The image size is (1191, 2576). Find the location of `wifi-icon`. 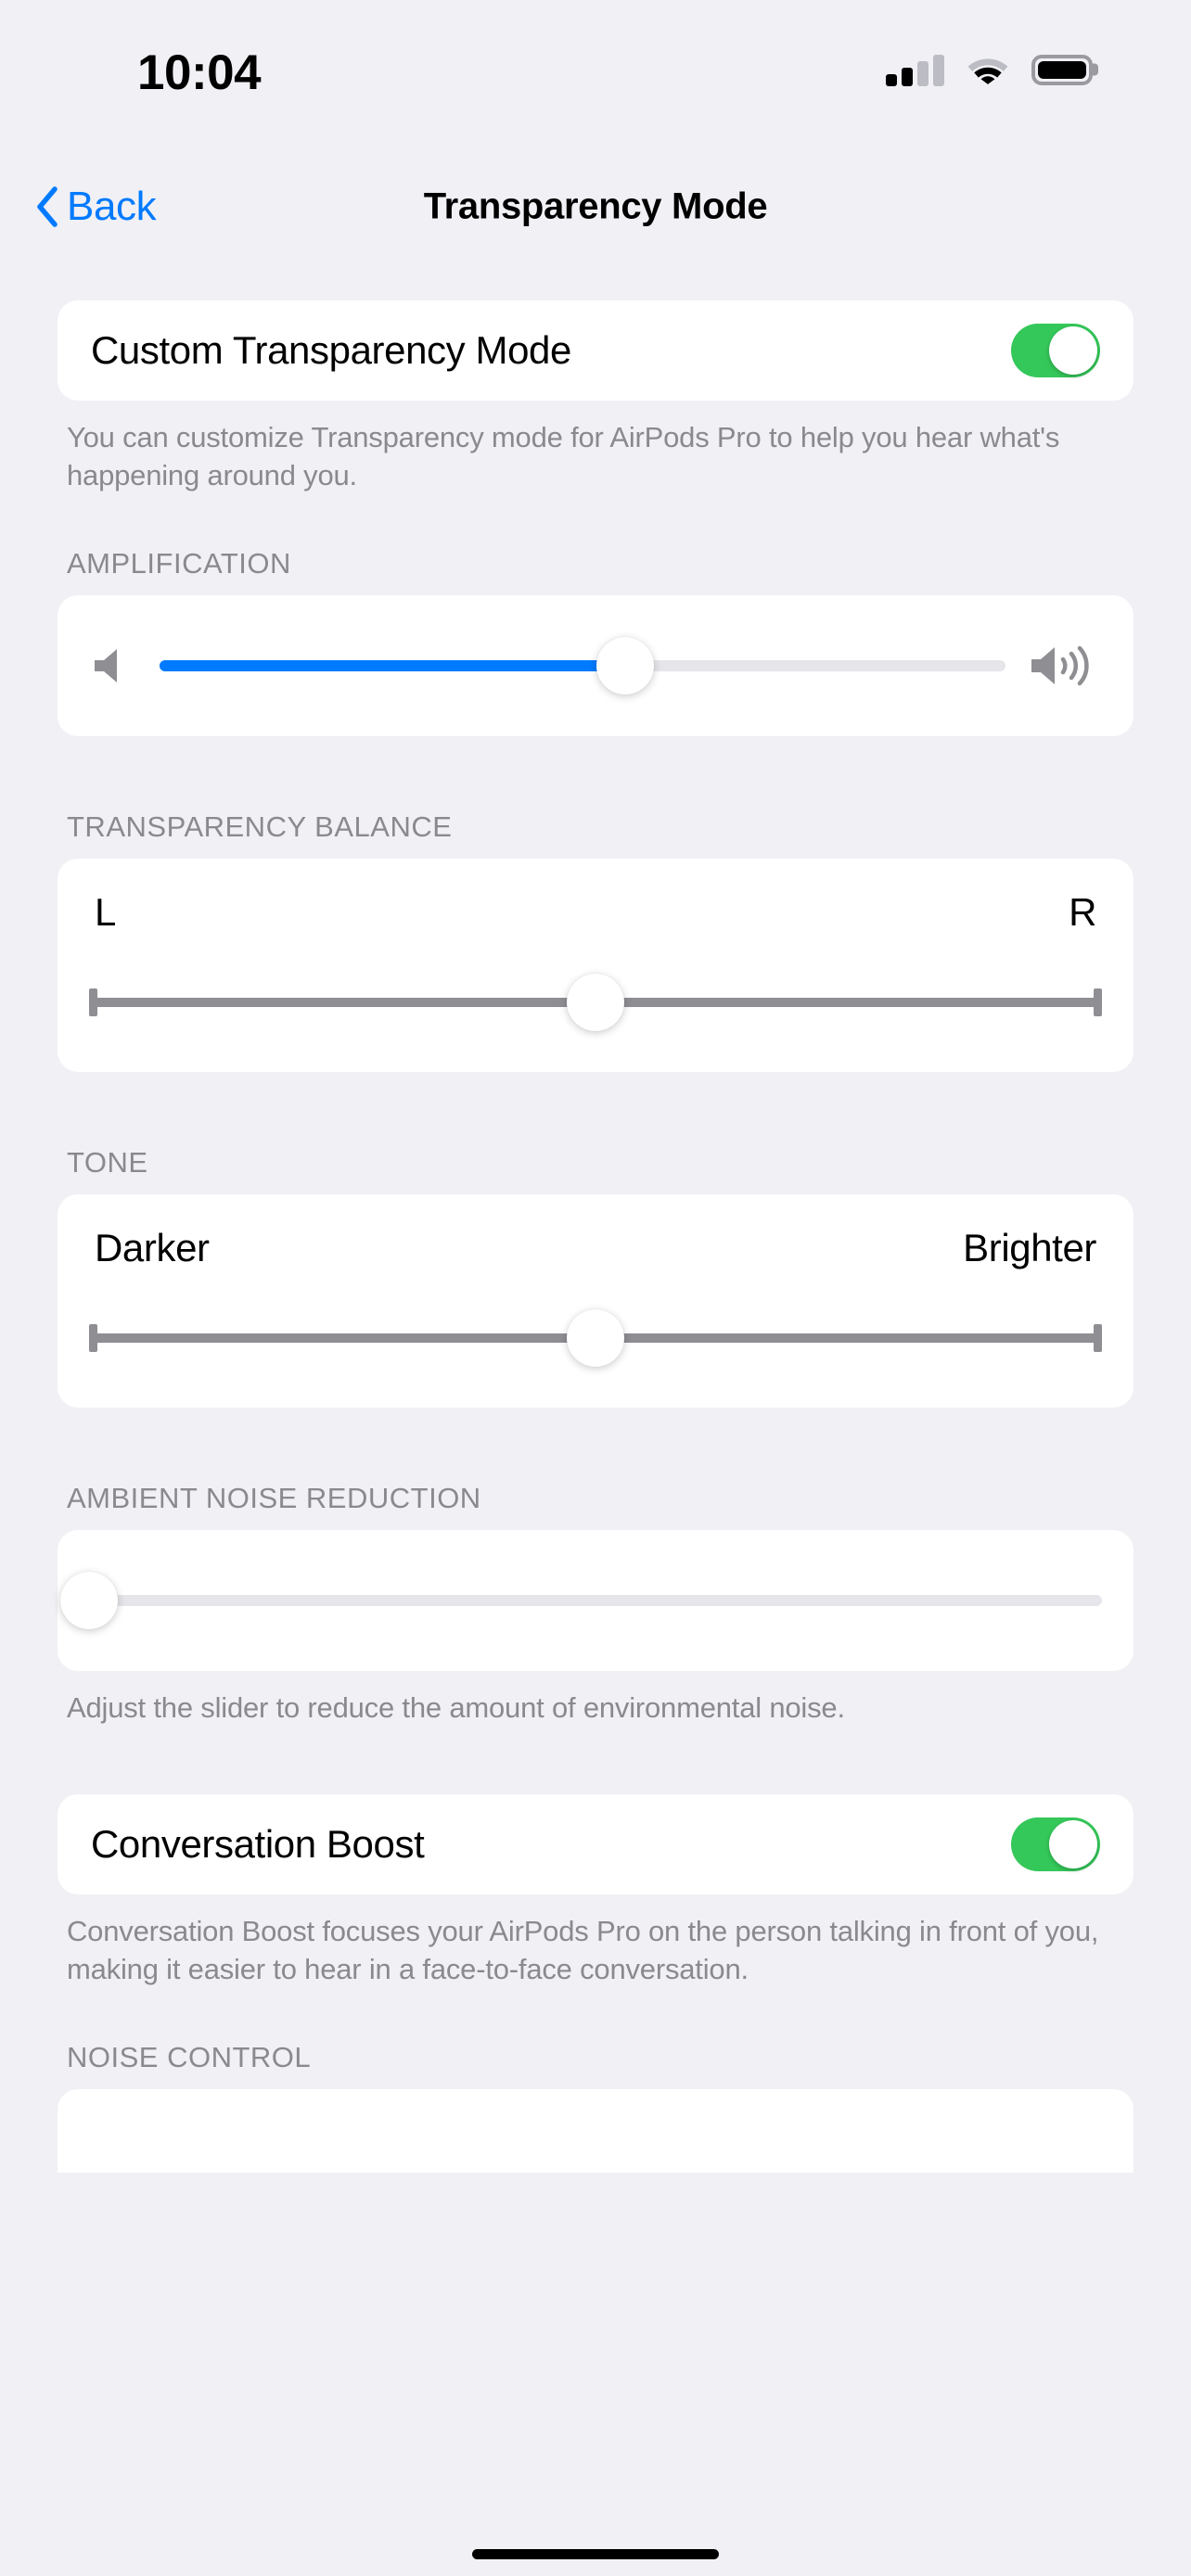

wifi-icon is located at coordinates (988, 71).